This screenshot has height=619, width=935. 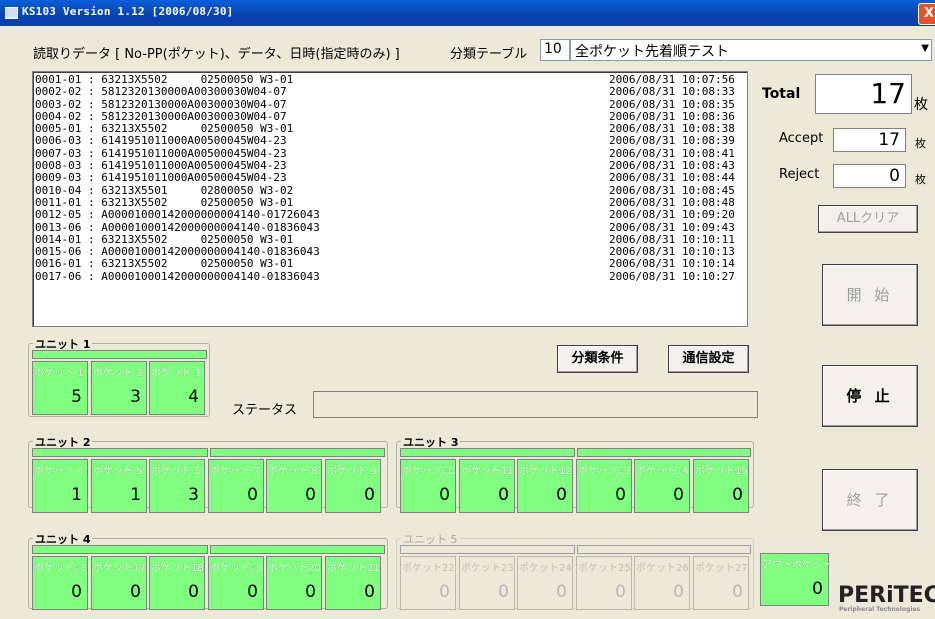 What do you see at coordinates (662, 583) in the screenshot?
I see `pocket-cell: ポケット26 0` at bounding box center [662, 583].